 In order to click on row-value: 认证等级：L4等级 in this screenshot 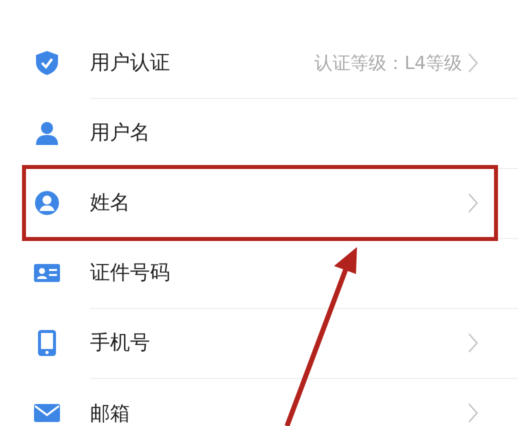, I will do `click(388, 63)`.